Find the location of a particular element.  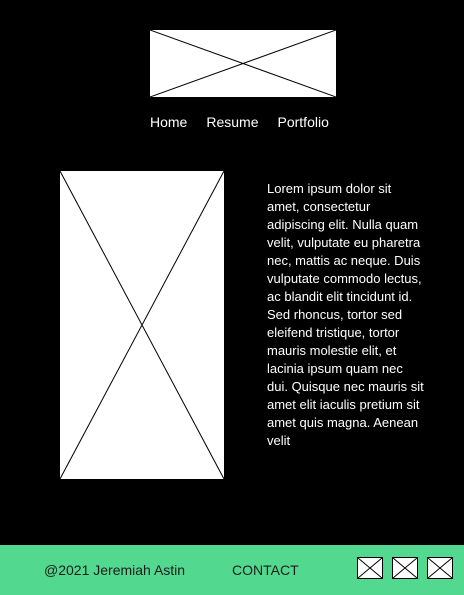

nav-portfolio-link: Portfolio is located at coordinates (303, 122).